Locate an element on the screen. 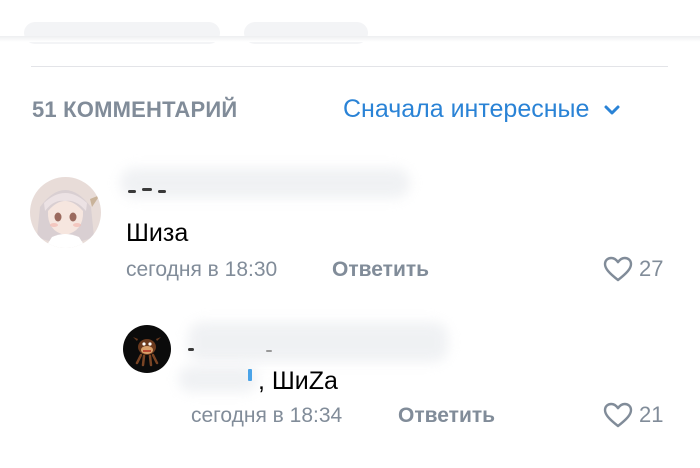  chevron-down-icon is located at coordinates (612, 110).